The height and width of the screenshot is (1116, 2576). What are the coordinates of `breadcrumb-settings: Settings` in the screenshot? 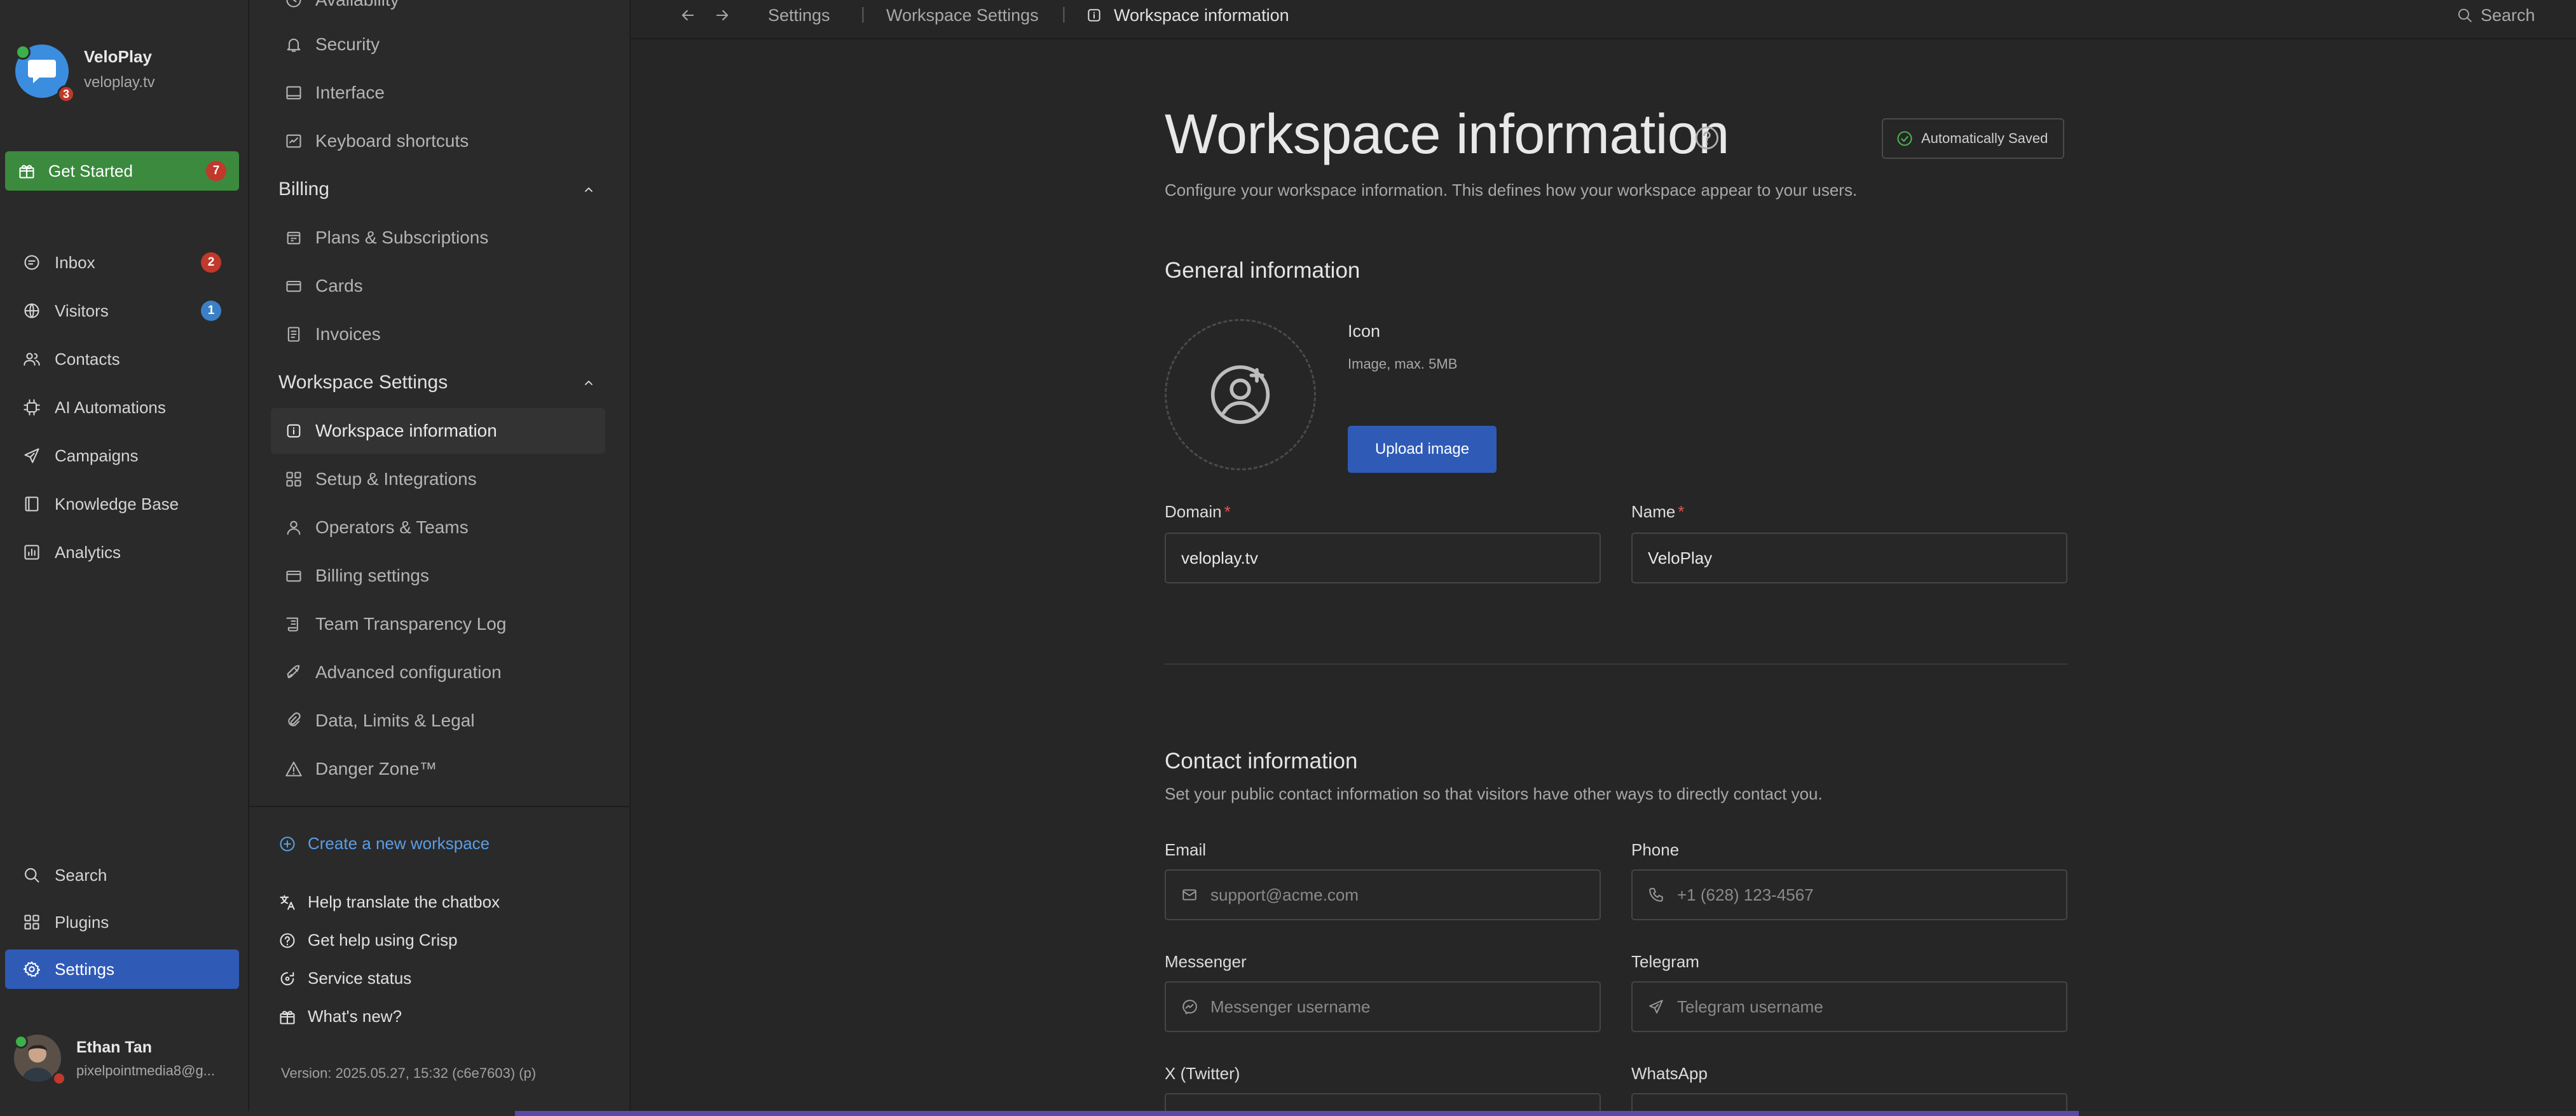 It's located at (799, 16).